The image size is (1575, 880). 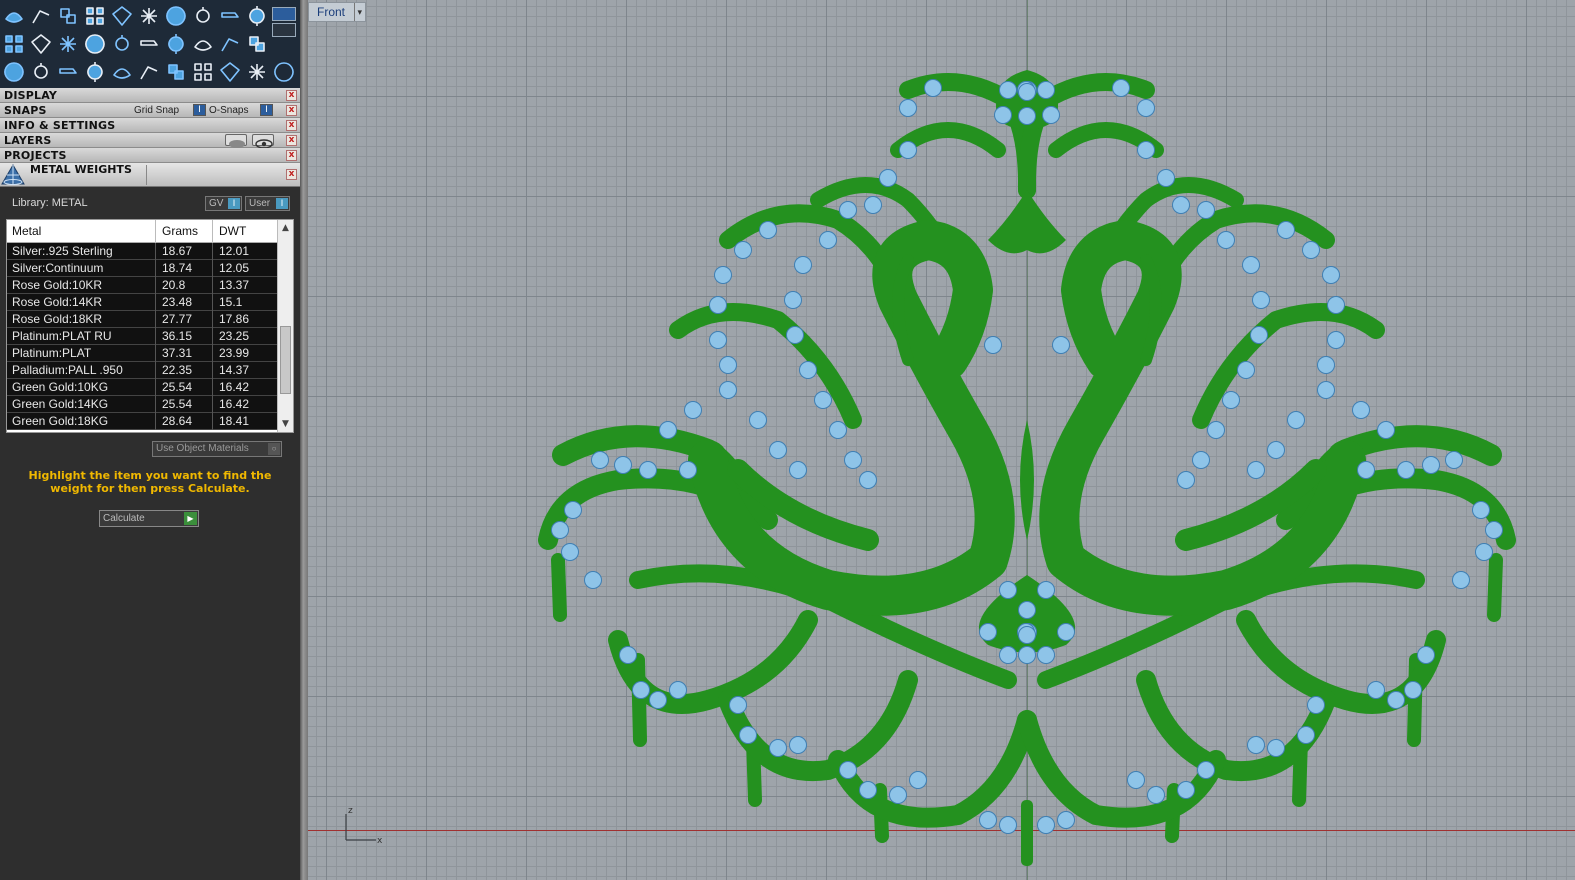 What do you see at coordinates (217, 449) in the screenshot?
I see `use-object-materials-toggle: Use Object Materials ○` at bounding box center [217, 449].